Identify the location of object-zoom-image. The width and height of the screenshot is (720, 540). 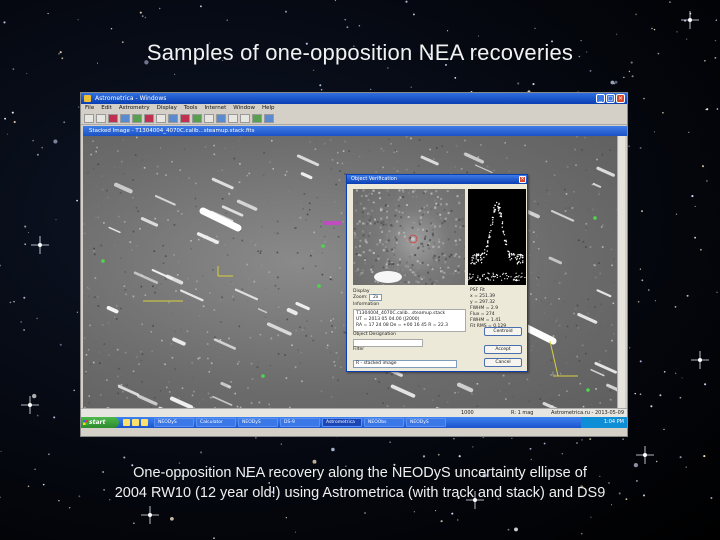
(409, 237).